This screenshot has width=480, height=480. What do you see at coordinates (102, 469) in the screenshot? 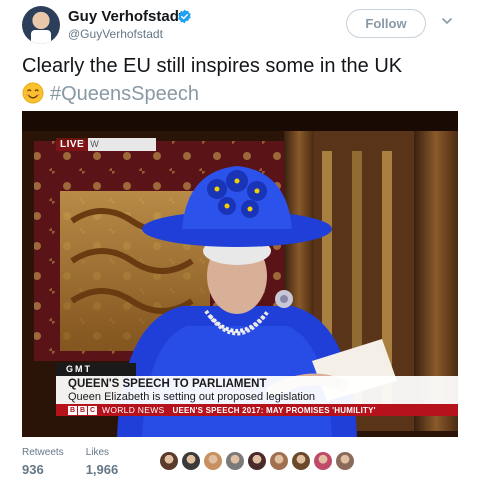
I see `likes-count: 1,966` at bounding box center [102, 469].